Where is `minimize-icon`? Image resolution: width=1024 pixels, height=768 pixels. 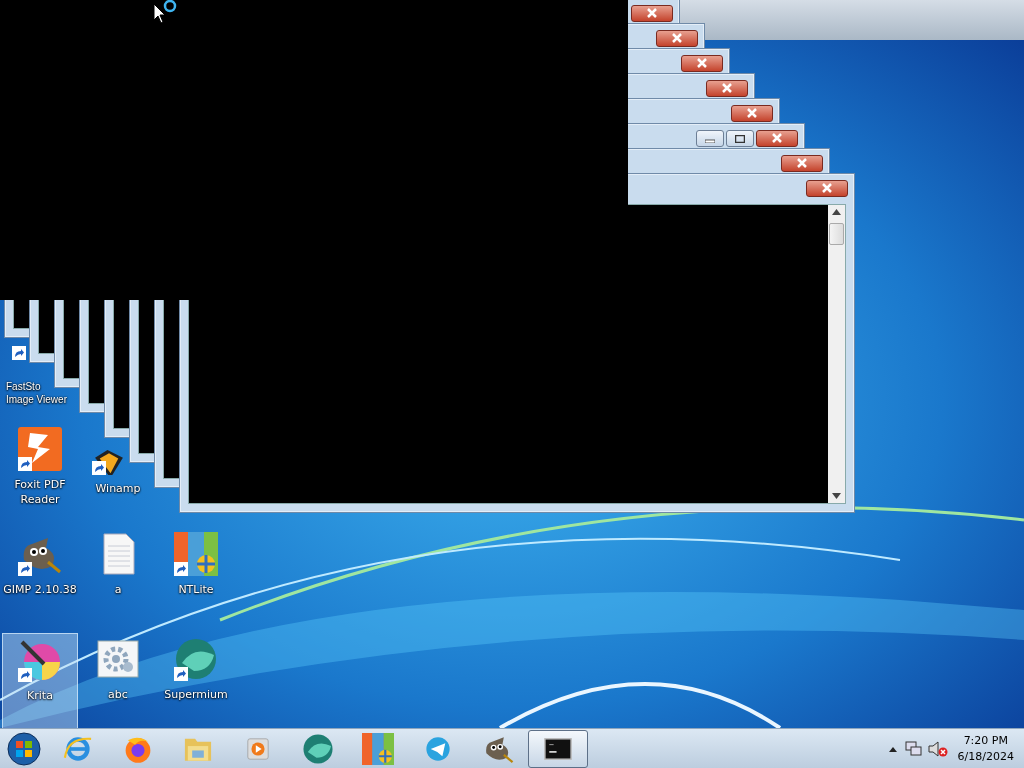
minimize-icon is located at coordinates (710, 140).